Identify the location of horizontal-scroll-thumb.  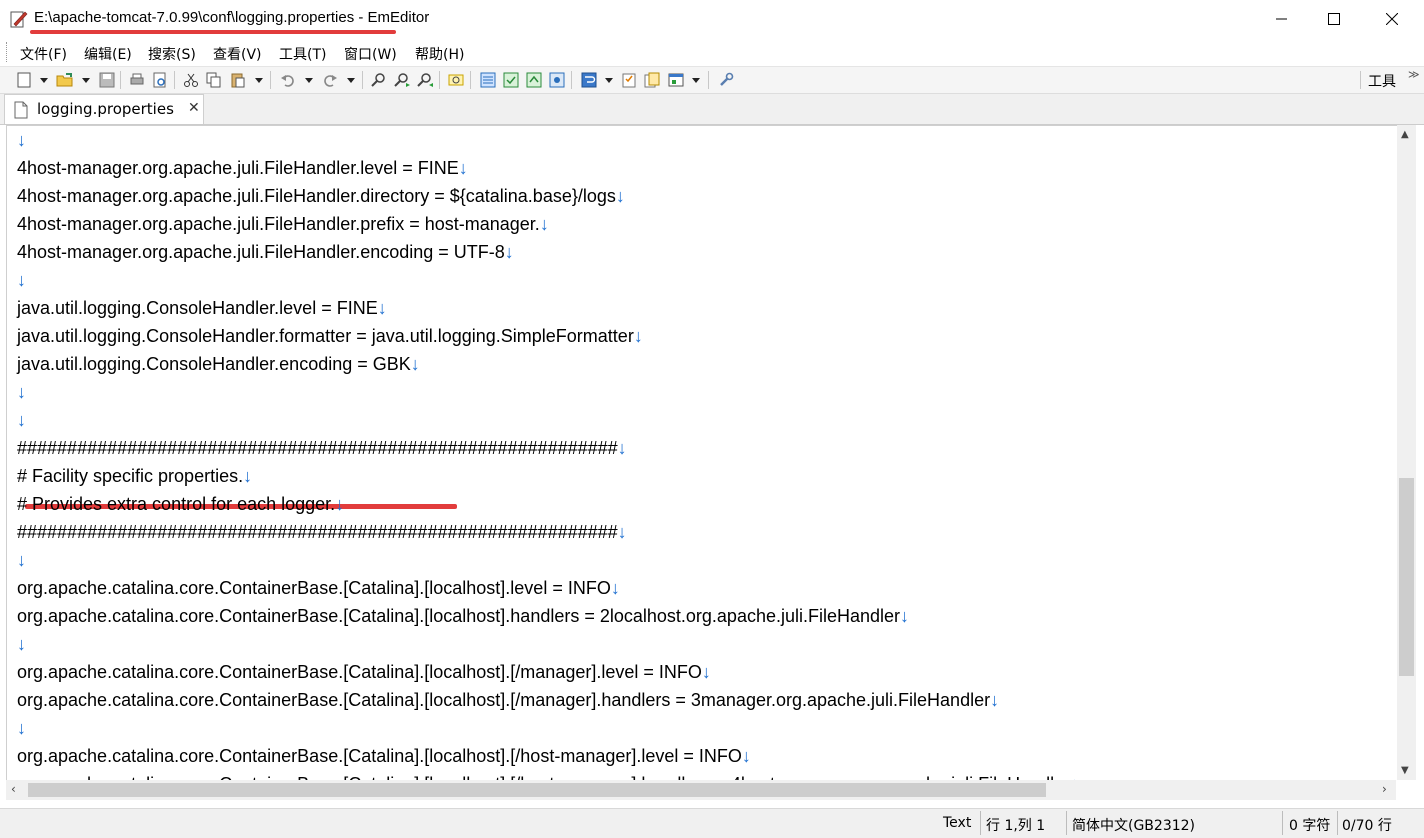
(537, 790).